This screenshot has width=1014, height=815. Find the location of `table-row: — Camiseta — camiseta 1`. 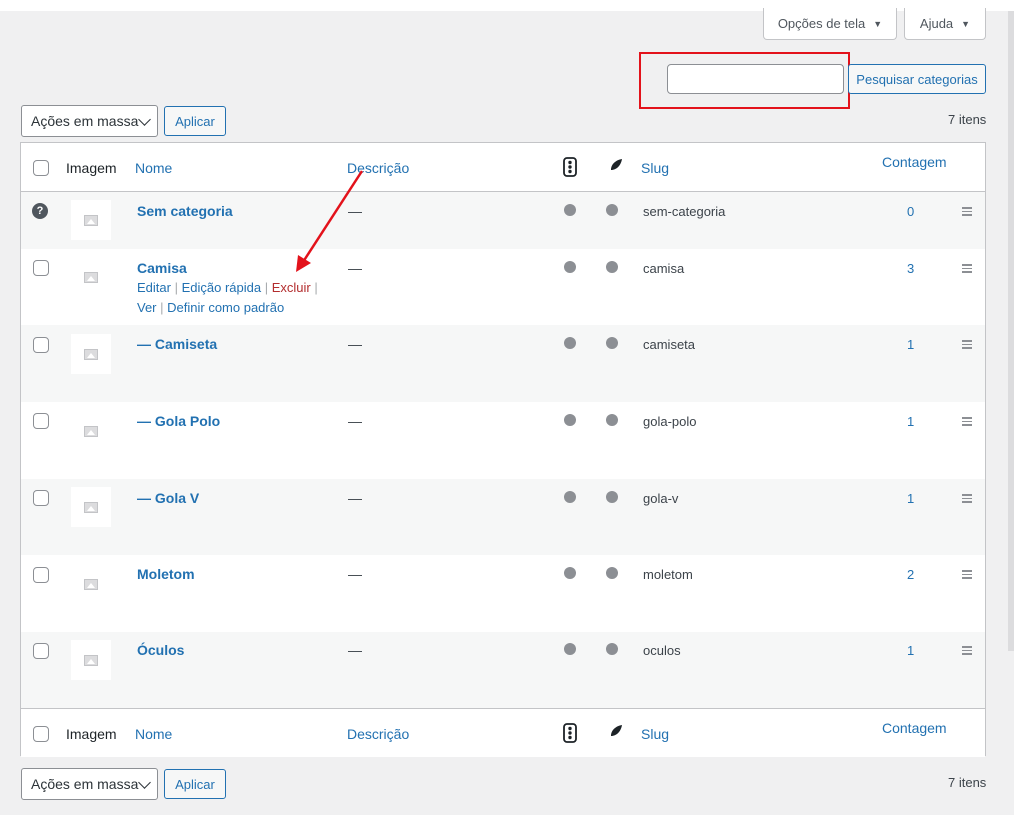

table-row: — Camiseta — camiseta 1 is located at coordinates (503, 363).